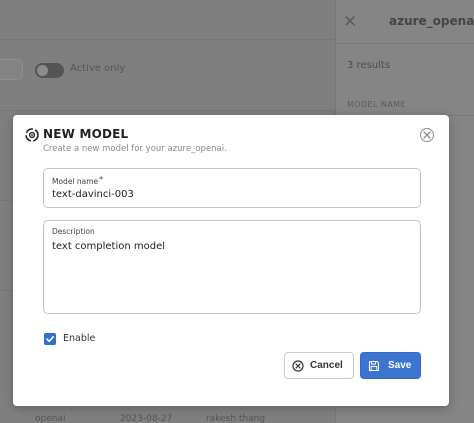 This screenshot has width=474, height=423. What do you see at coordinates (326, 365) in the screenshot?
I see `cancel-label: Cancel` at bounding box center [326, 365].